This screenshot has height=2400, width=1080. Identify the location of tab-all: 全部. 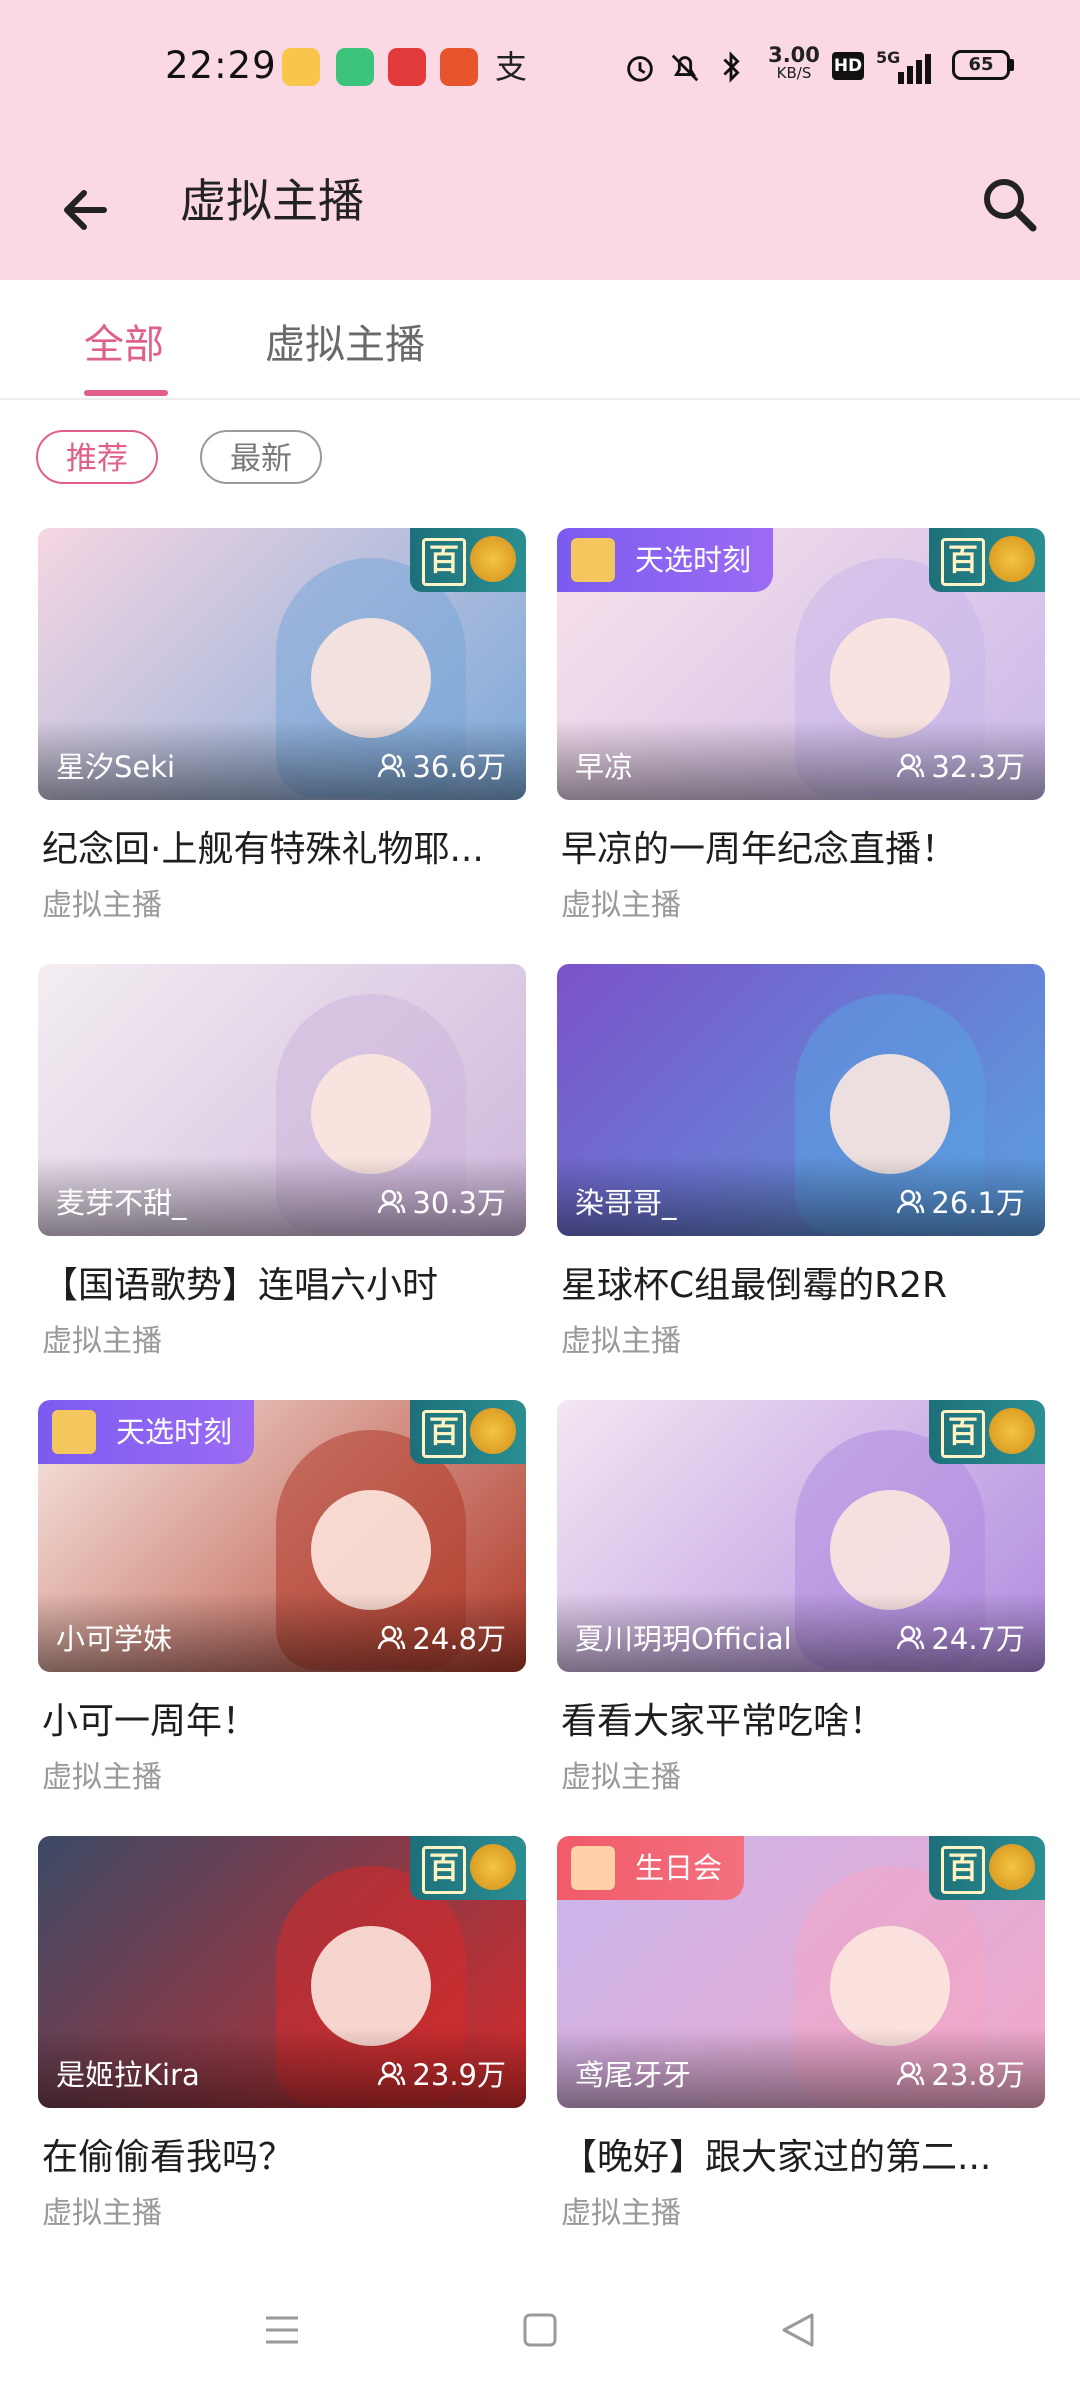
(124, 341).